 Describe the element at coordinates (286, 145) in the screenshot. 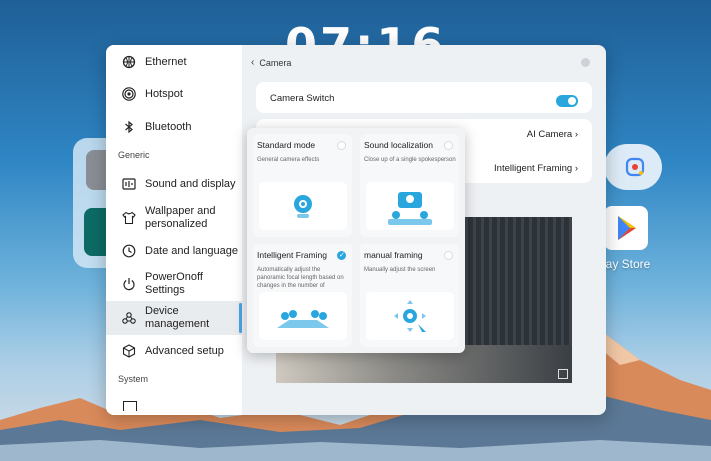

I see `mode-title: Standard mode` at that location.